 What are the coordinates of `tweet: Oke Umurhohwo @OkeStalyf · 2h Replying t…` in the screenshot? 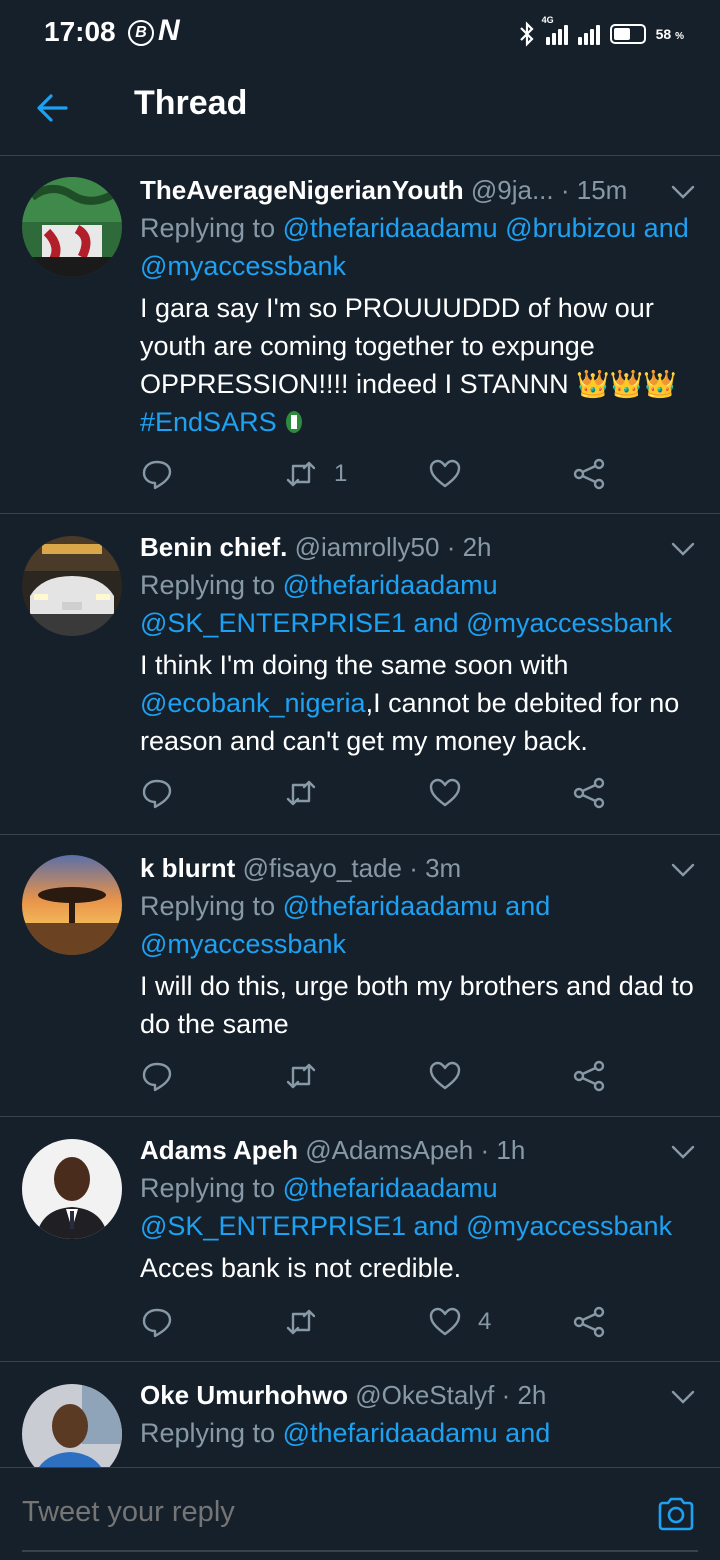 It's located at (360, 1414).